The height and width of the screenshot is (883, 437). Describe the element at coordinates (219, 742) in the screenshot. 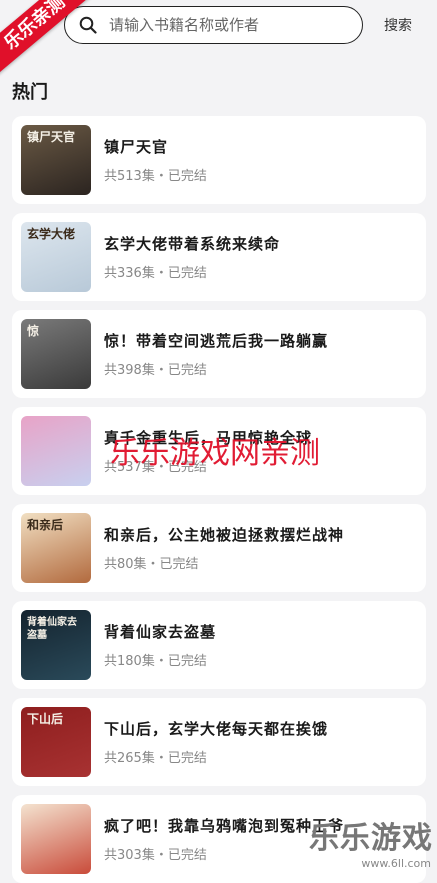

I see `book-card: 下山后 下山后，玄学大佬每天都在挨饿共265集・已完结` at that location.